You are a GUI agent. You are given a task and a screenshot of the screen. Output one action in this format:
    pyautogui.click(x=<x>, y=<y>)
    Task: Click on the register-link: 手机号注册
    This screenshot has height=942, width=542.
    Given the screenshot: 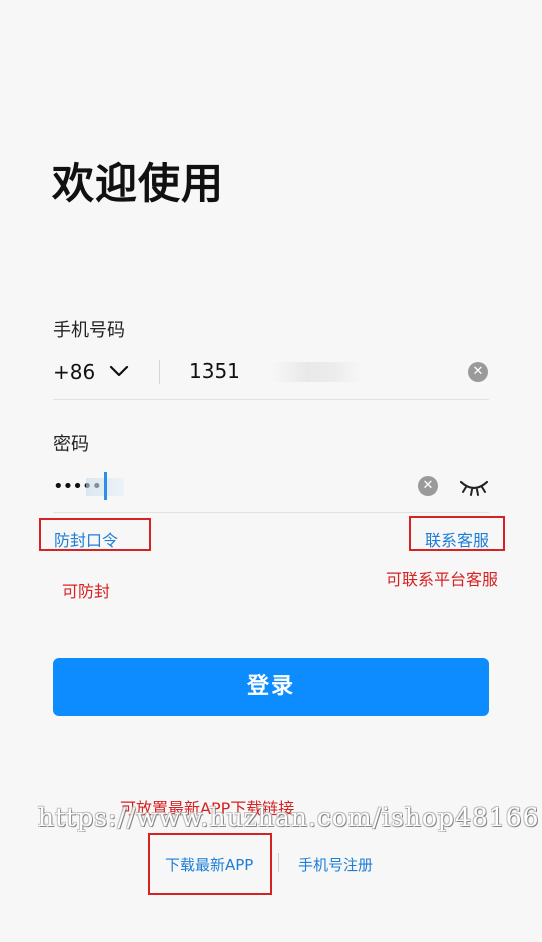 What is the action you would take?
    pyautogui.click(x=335, y=864)
    